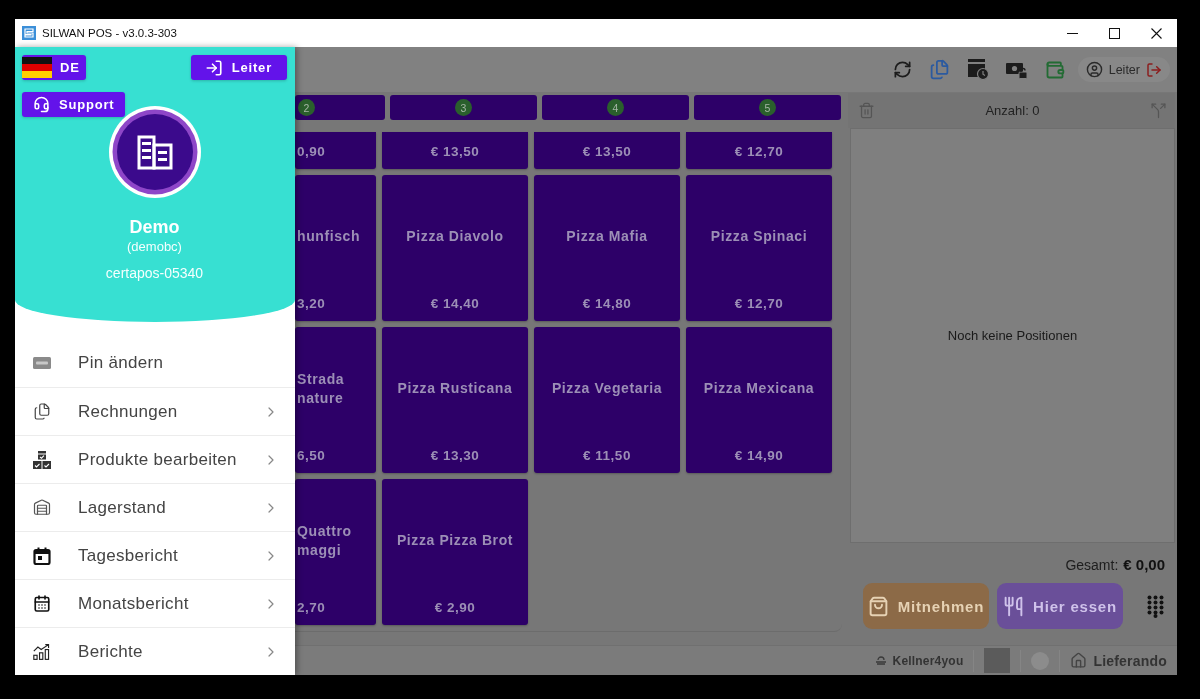 The height and width of the screenshot is (699, 1200). What do you see at coordinates (306, 107) in the screenshot?
I see `category-number: 2` at bounding box center [306, 107].